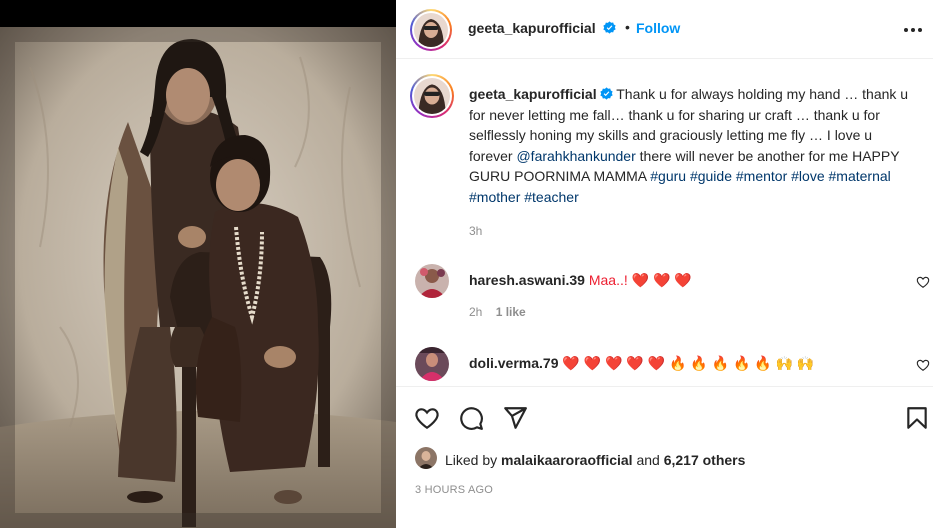 The height and width of the screenshot is (528, 933). I want to click on post-header: geeta_kapurofficial • Follow, so click(664, 29).